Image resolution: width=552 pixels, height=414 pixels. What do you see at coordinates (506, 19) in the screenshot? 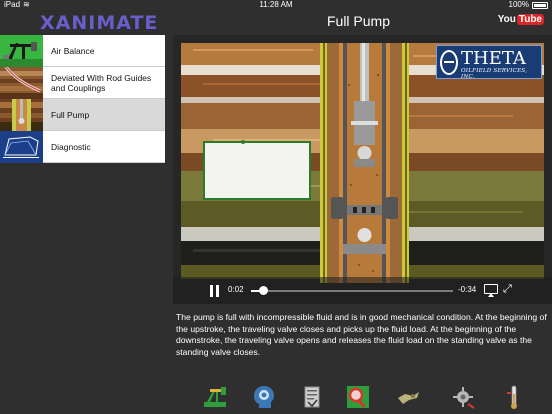
I see `youtube-you: You` at bounding box center [506, 19].